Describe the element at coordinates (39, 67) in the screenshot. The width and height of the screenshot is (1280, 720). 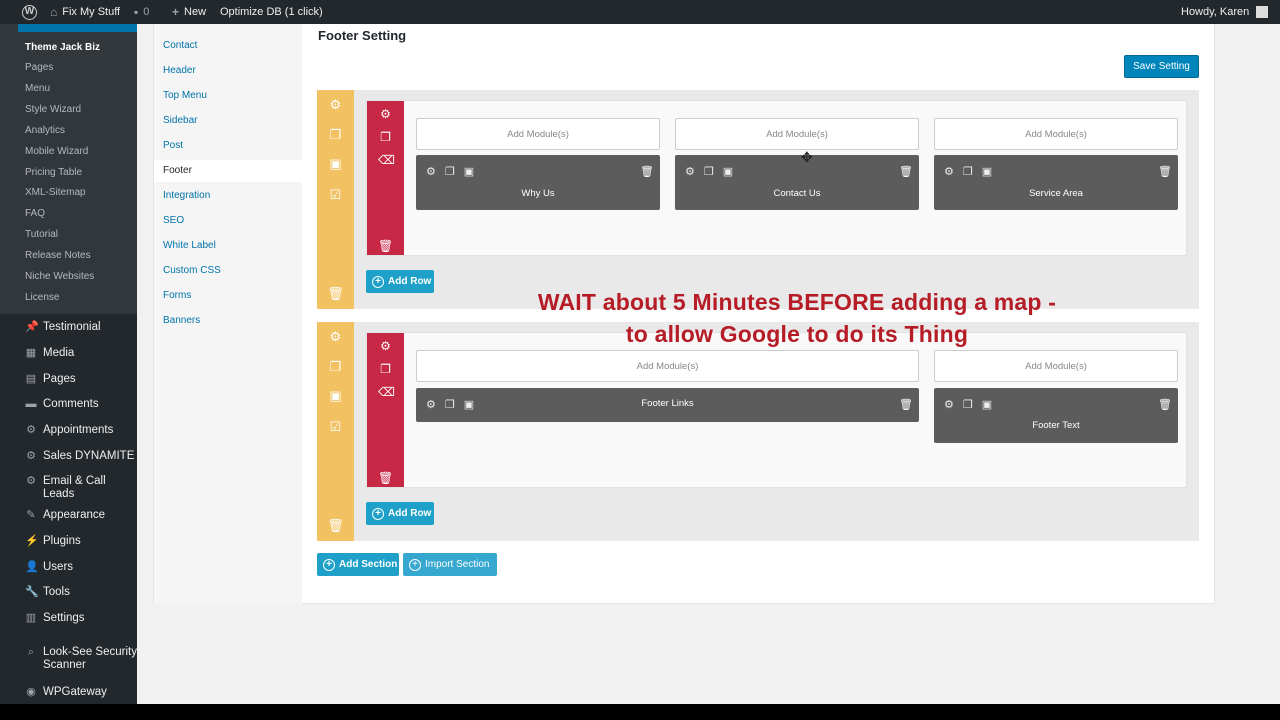
I see `submenu-item: Pages` at that location.